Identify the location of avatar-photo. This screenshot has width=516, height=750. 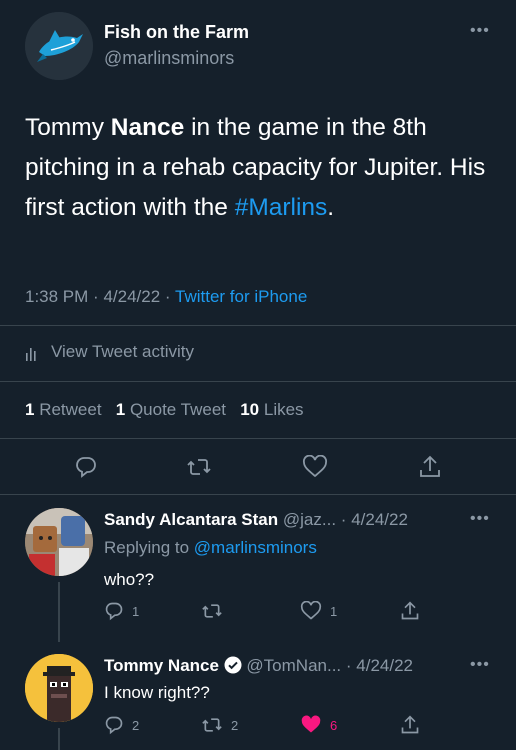
(59, 542).